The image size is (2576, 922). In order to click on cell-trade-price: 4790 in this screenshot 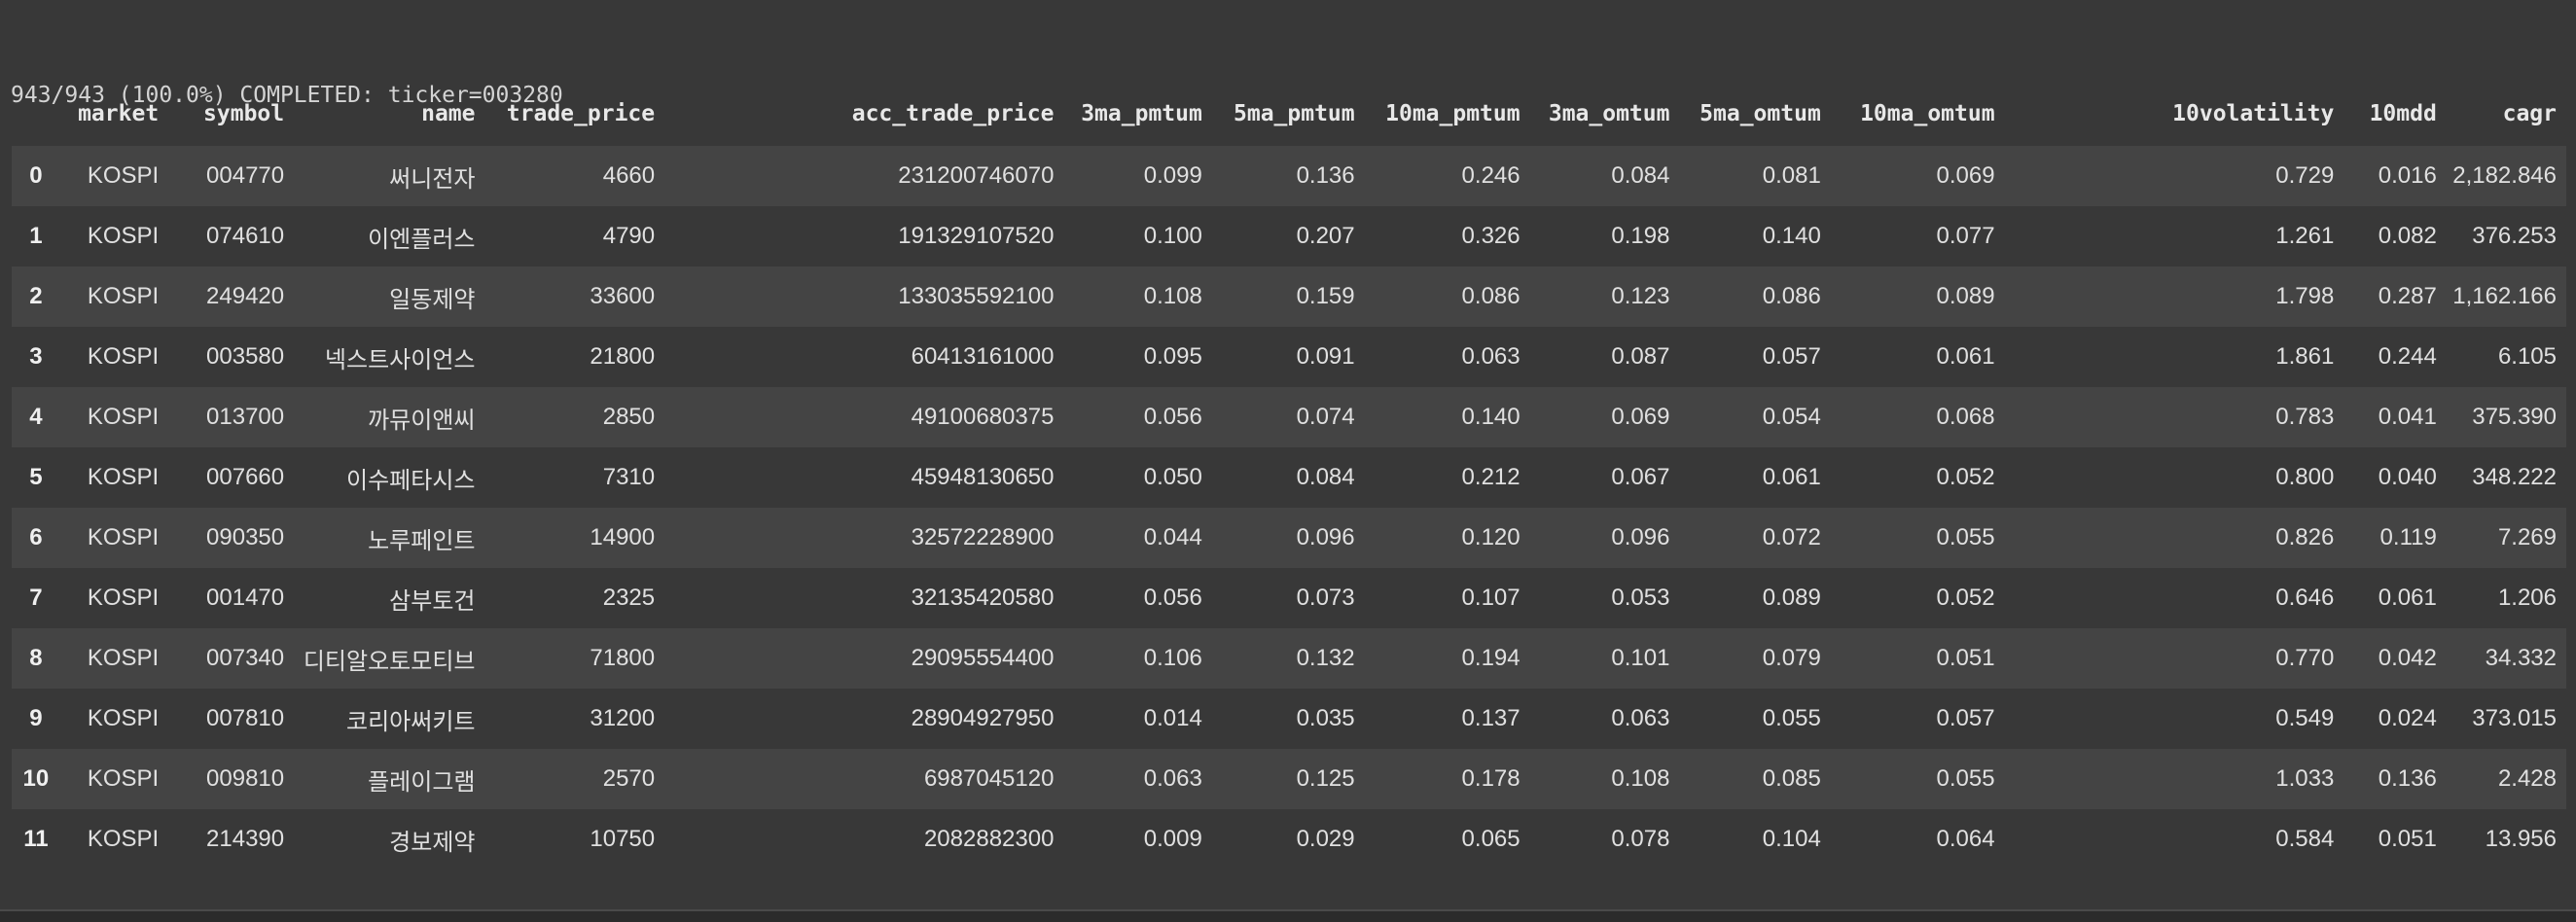, I will do `click(629, 236)`.